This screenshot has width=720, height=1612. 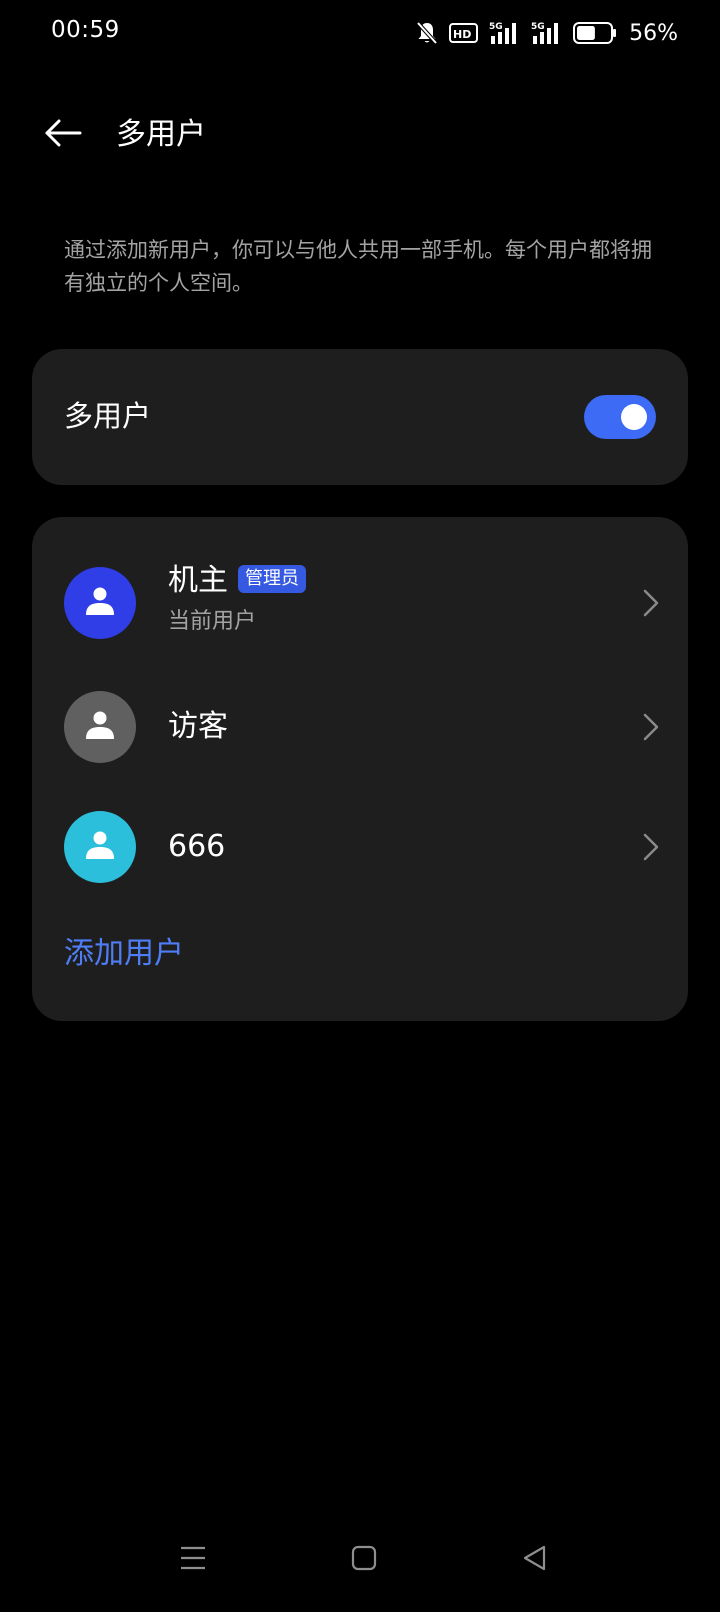 What do you see at coordinates (108, 416) in the screenshot?
I see `multi-user-label: 多用户` at bounding box center [108, 416].